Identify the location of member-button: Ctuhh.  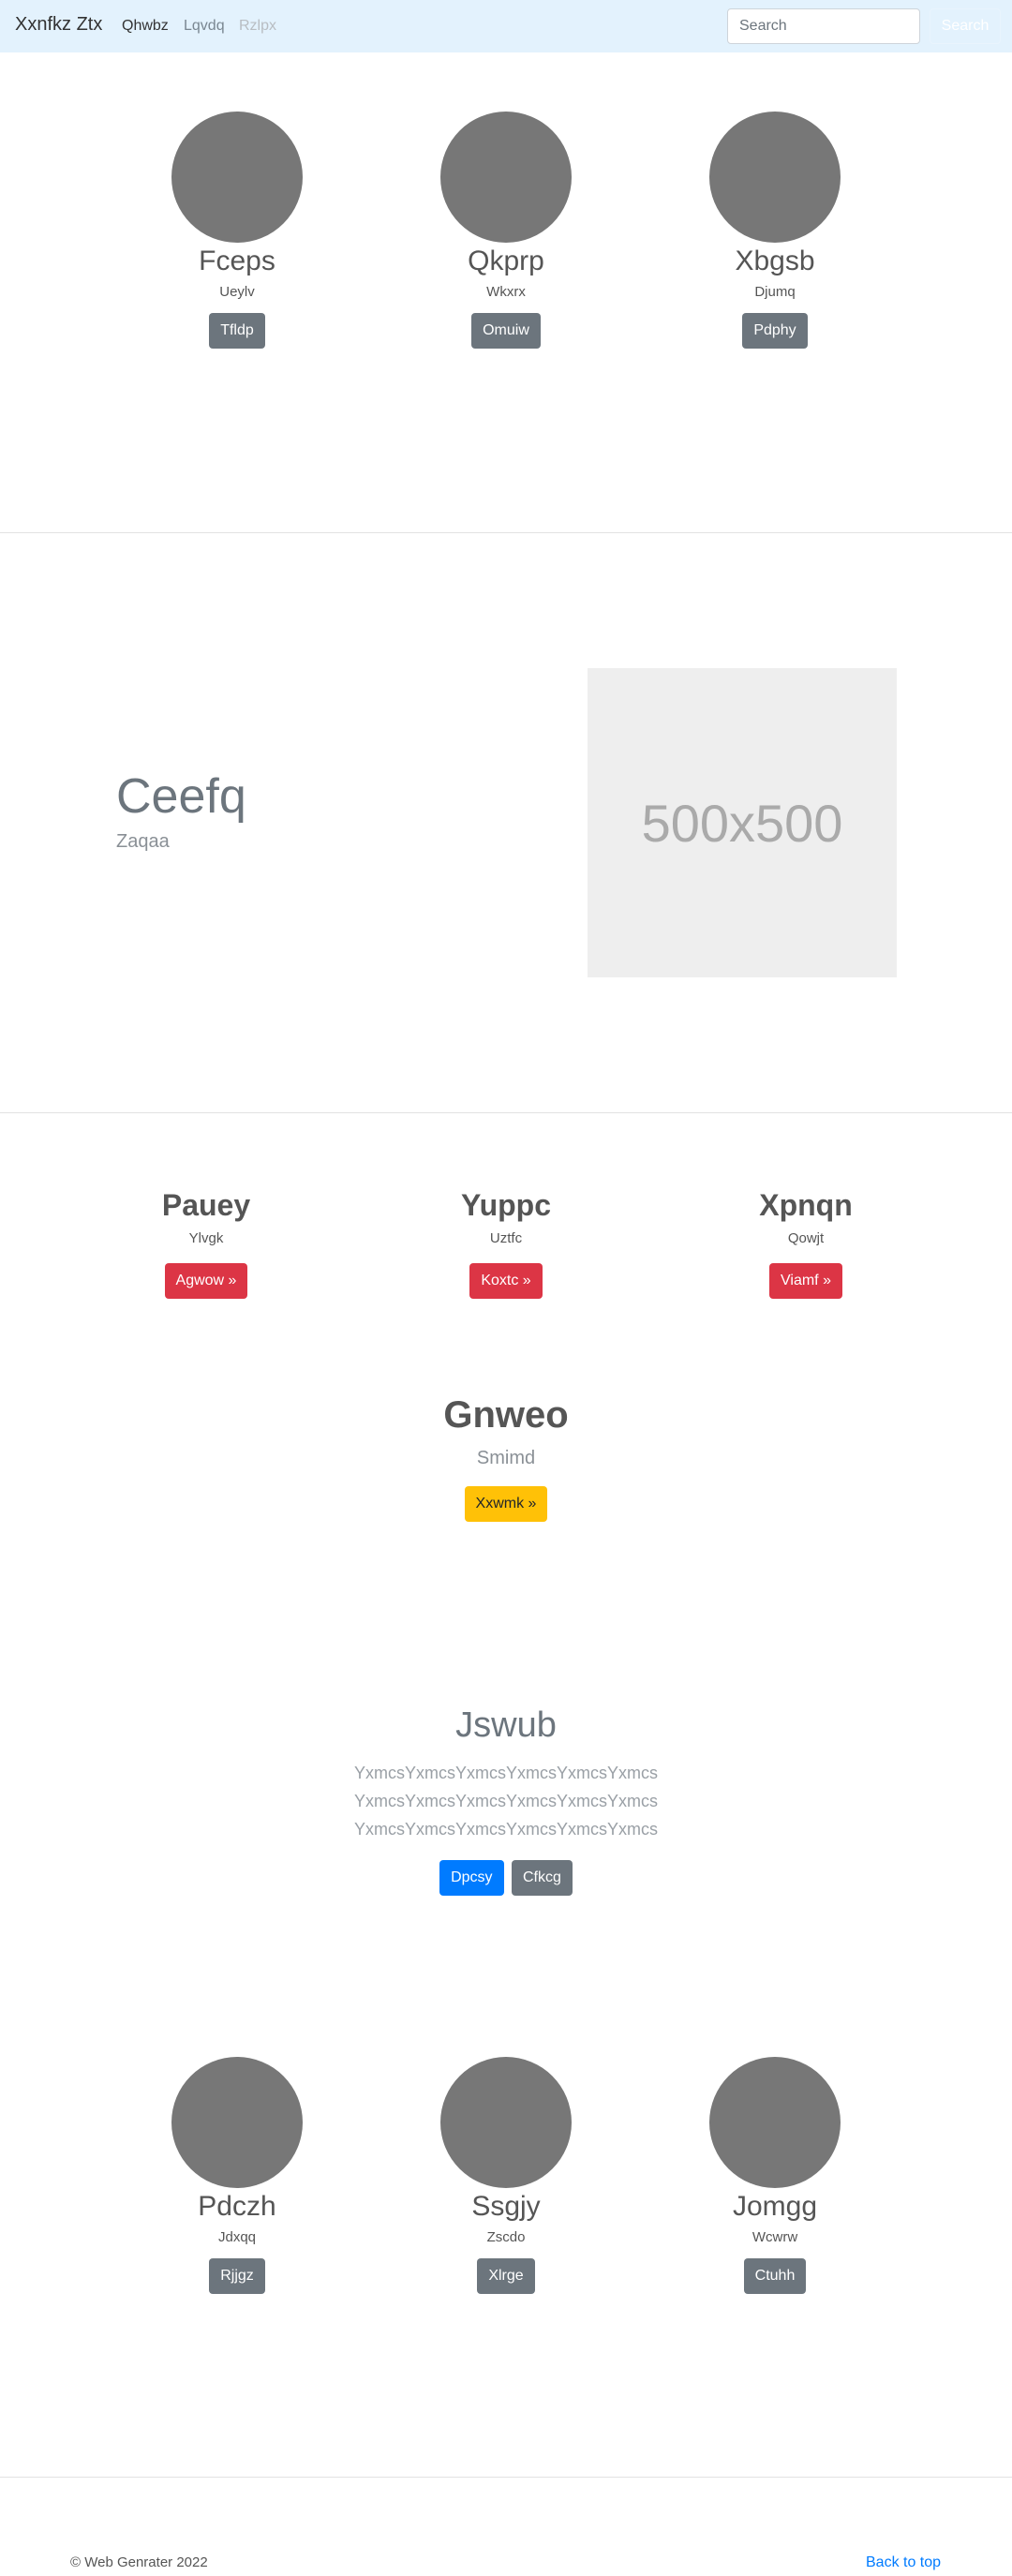
(775, 2276).